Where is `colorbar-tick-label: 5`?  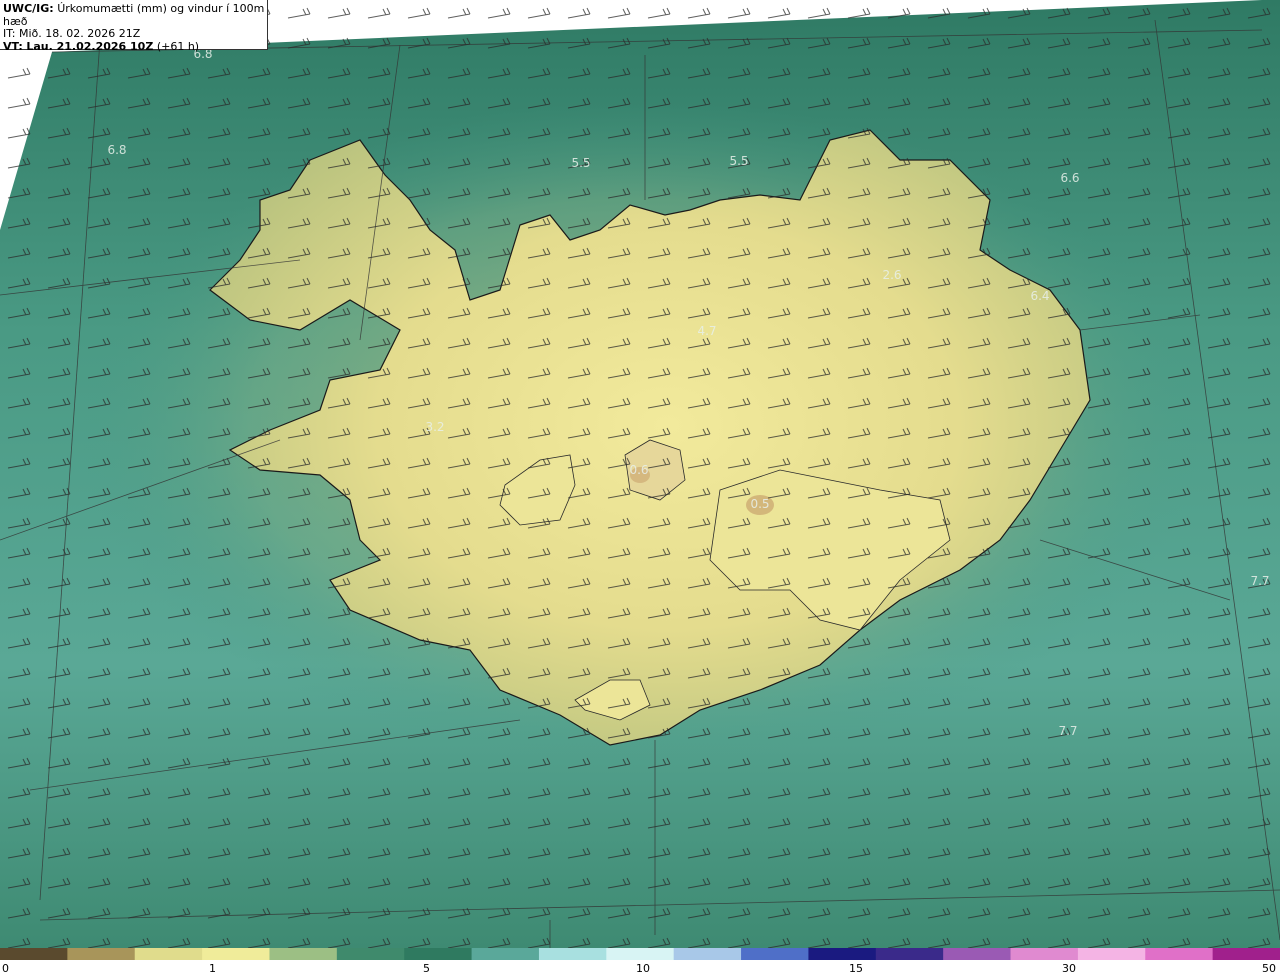
colorbar-tick-label: 5 is located at coordinates (426, 968).